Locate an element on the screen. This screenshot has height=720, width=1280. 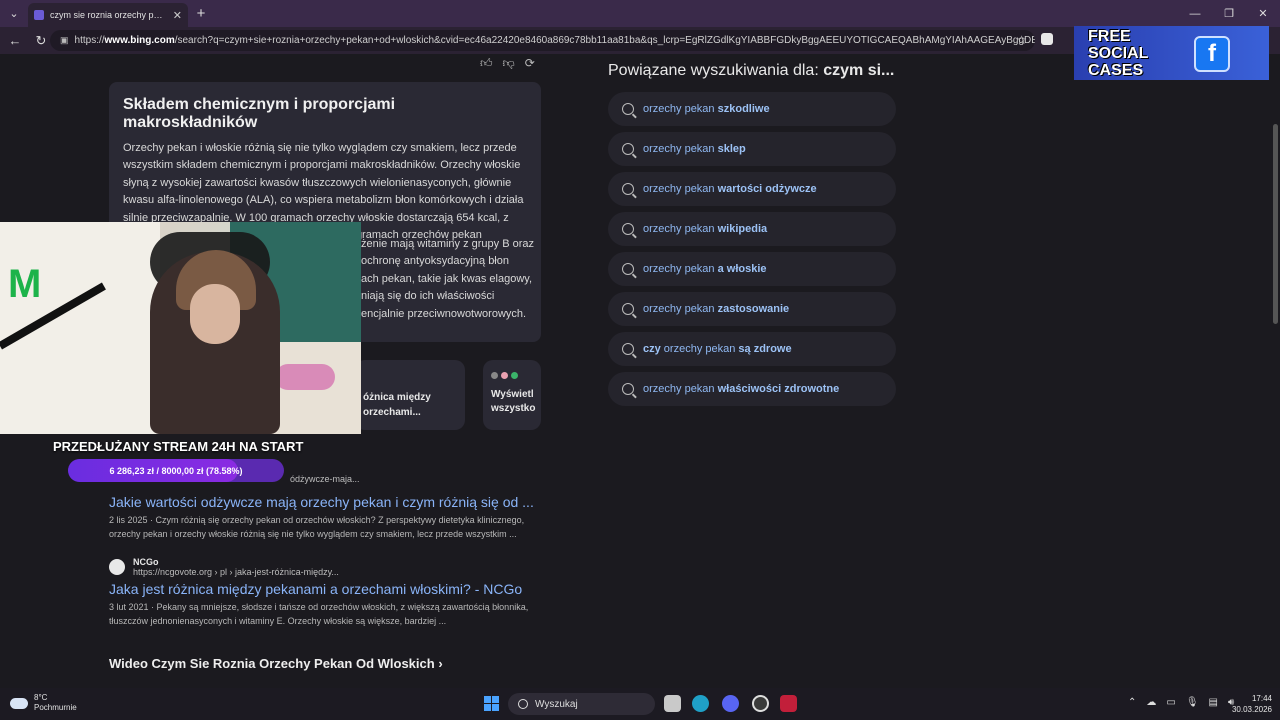
refresh-icon: ↻ is located at coordinates (41, 41).